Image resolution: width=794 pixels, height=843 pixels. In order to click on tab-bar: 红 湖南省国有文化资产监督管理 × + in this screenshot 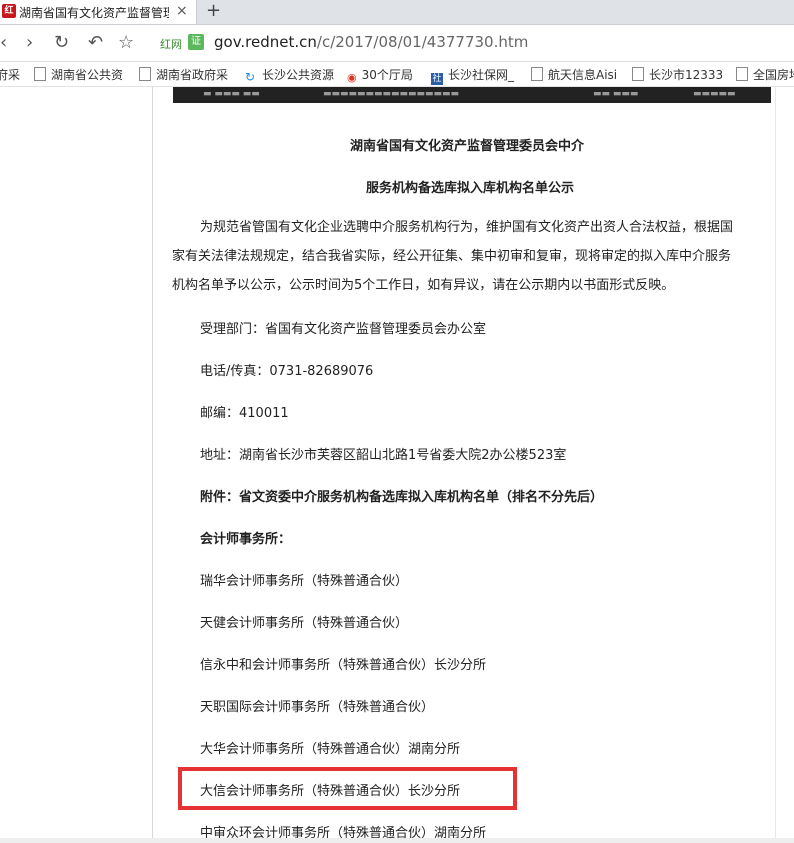, I will do `click(397, 12)`.